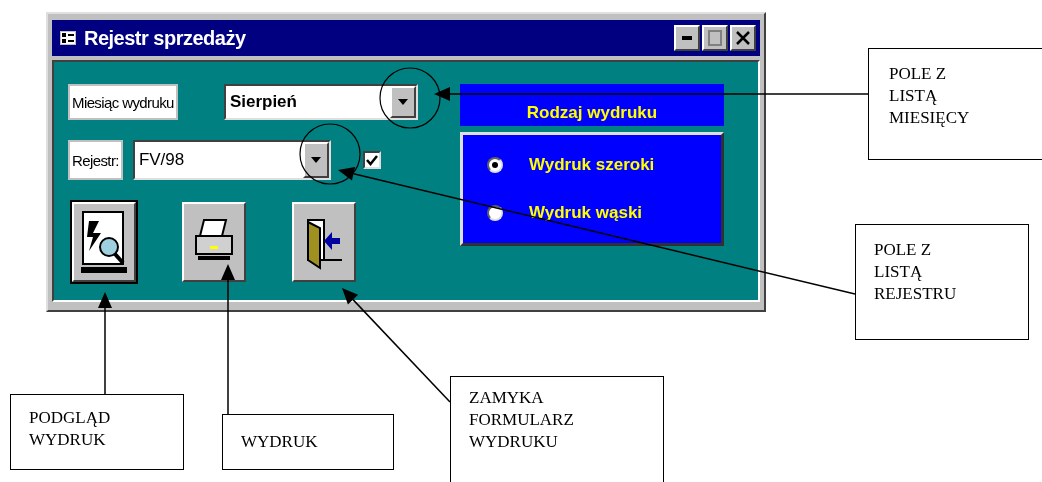  What do you see at coordinates (592, 105) in the screenshot?
I see `group-title: Rodzaj wydruku` at bounding box center [592, 105].